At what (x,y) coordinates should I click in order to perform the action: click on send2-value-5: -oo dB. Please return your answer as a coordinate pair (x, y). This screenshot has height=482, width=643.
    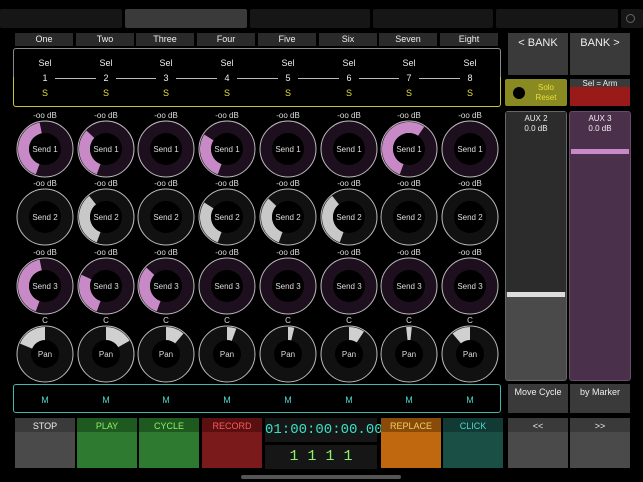
    Looking at the image, I should click on (288, 183).